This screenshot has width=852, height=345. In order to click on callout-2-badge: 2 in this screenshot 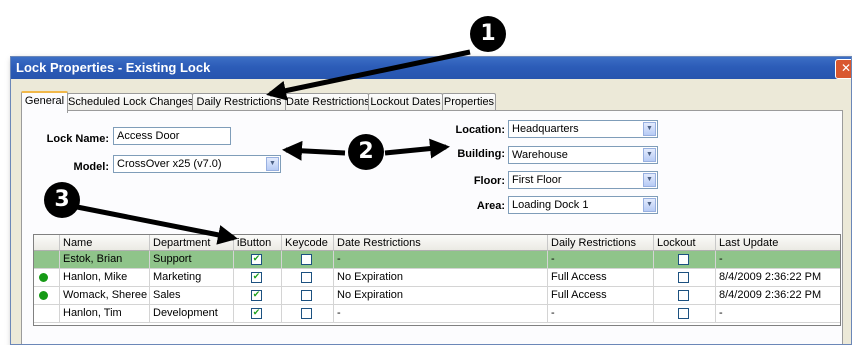, I will do `click(366, 152)`.